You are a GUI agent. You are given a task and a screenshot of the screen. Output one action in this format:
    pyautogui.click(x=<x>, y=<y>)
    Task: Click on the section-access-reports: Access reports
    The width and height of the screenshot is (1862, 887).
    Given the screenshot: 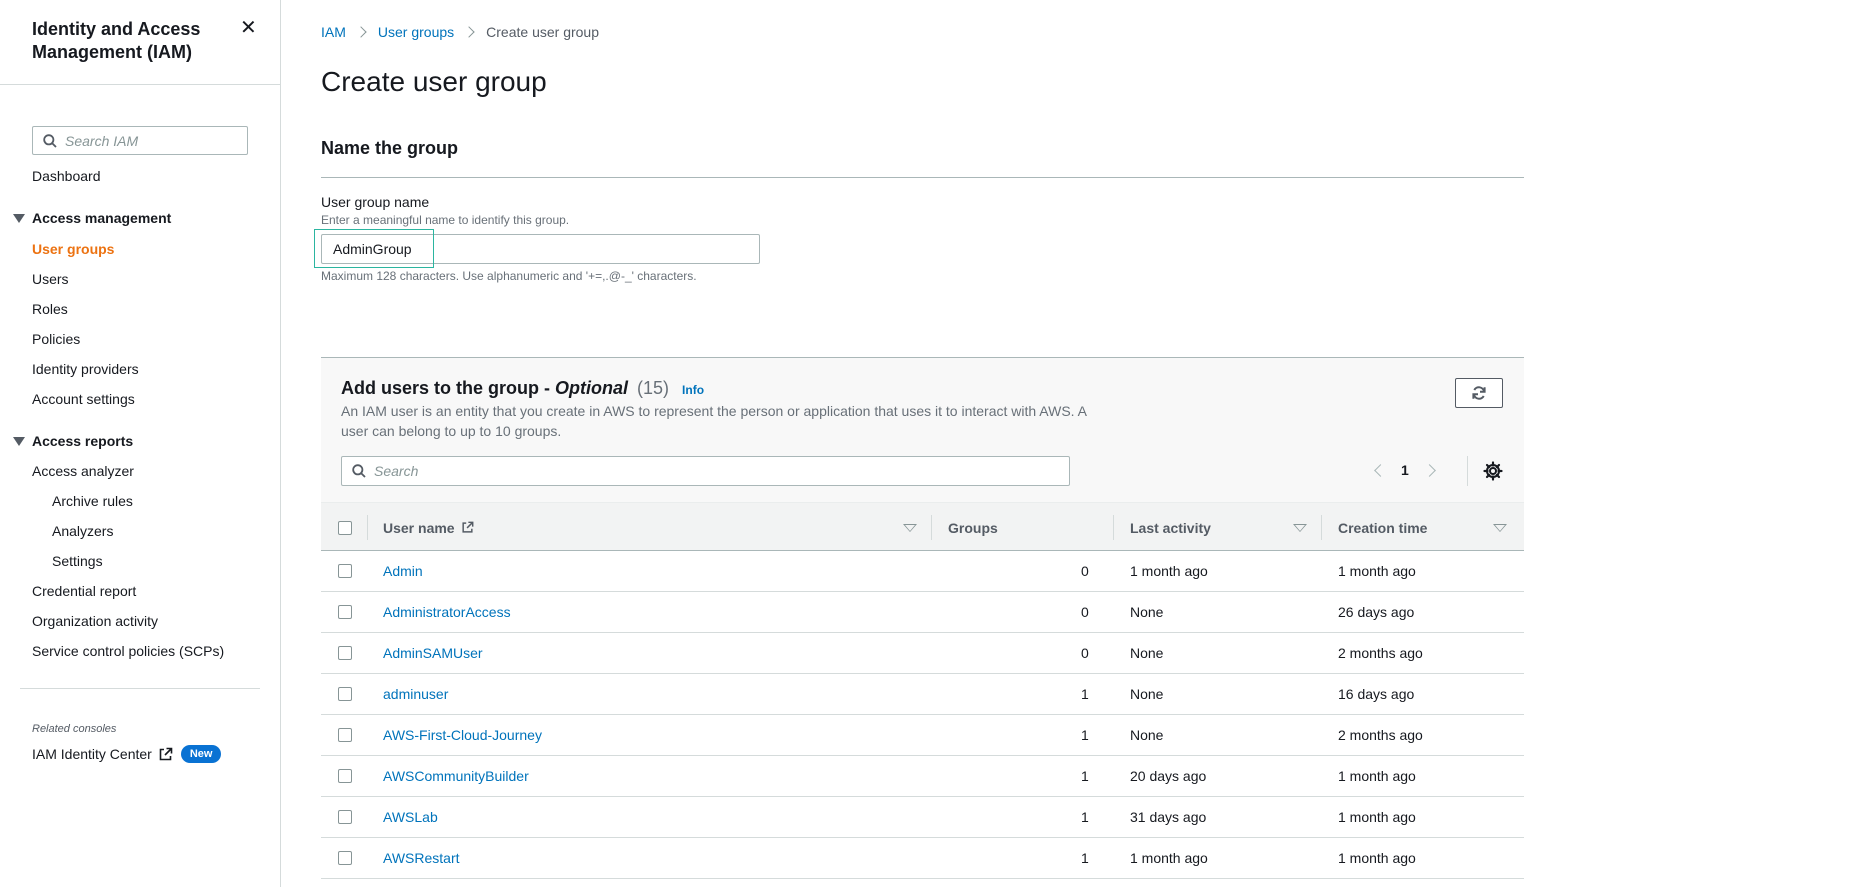 What is the action you would take?
    pyautogui.click(x=73, y=441)
    